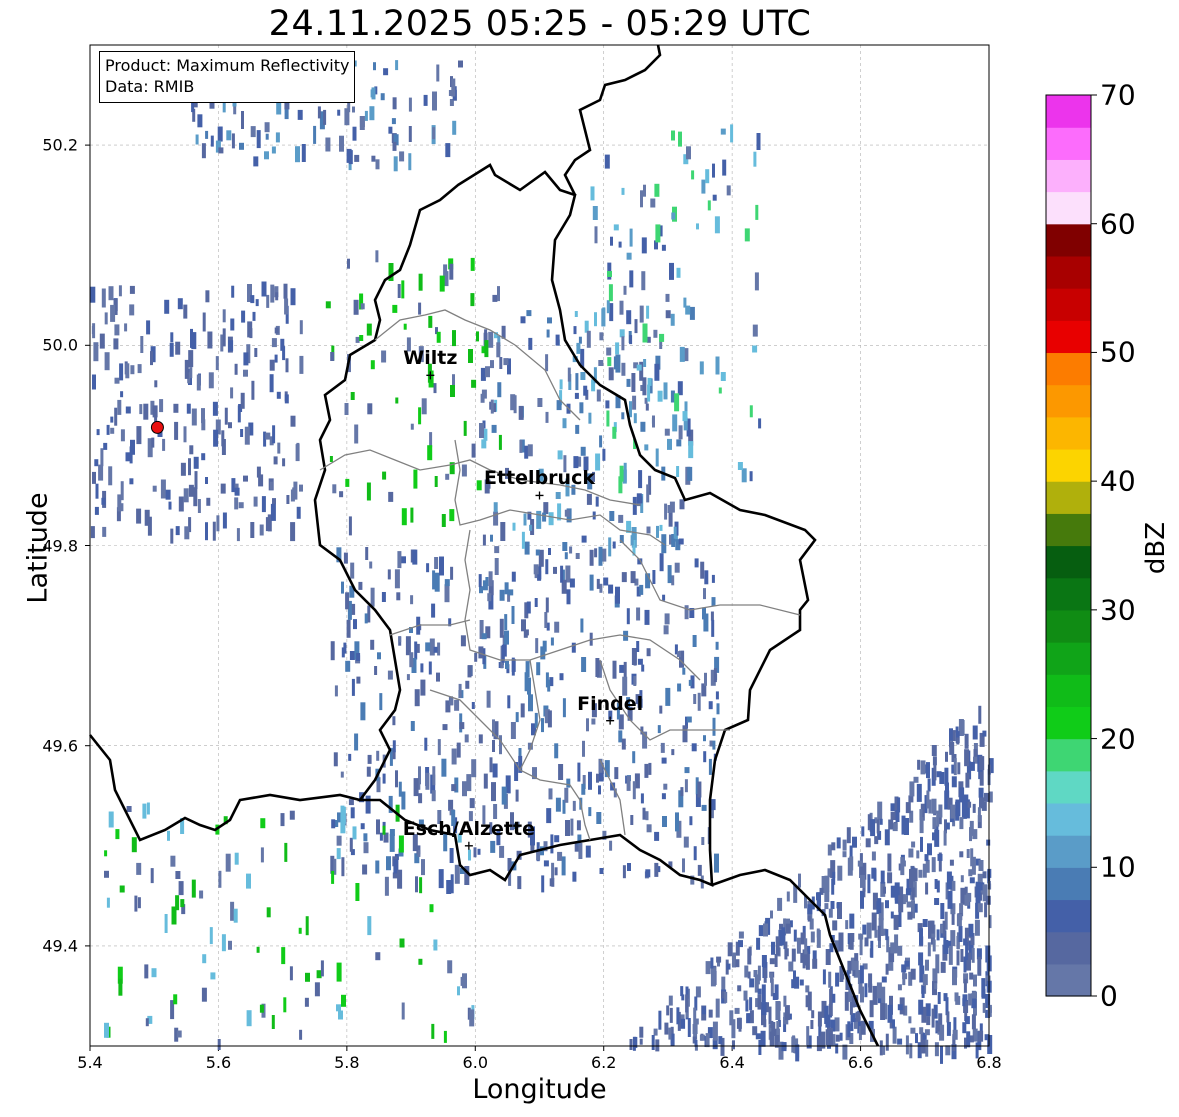  I want to click on y-tick-label: 49.6, so click(60, 746).